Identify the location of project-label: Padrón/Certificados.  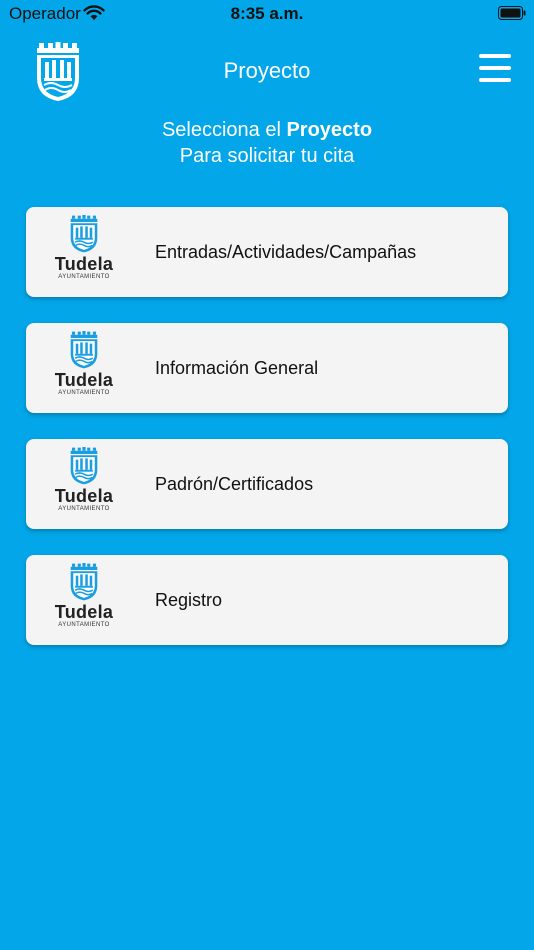
(234, 484).